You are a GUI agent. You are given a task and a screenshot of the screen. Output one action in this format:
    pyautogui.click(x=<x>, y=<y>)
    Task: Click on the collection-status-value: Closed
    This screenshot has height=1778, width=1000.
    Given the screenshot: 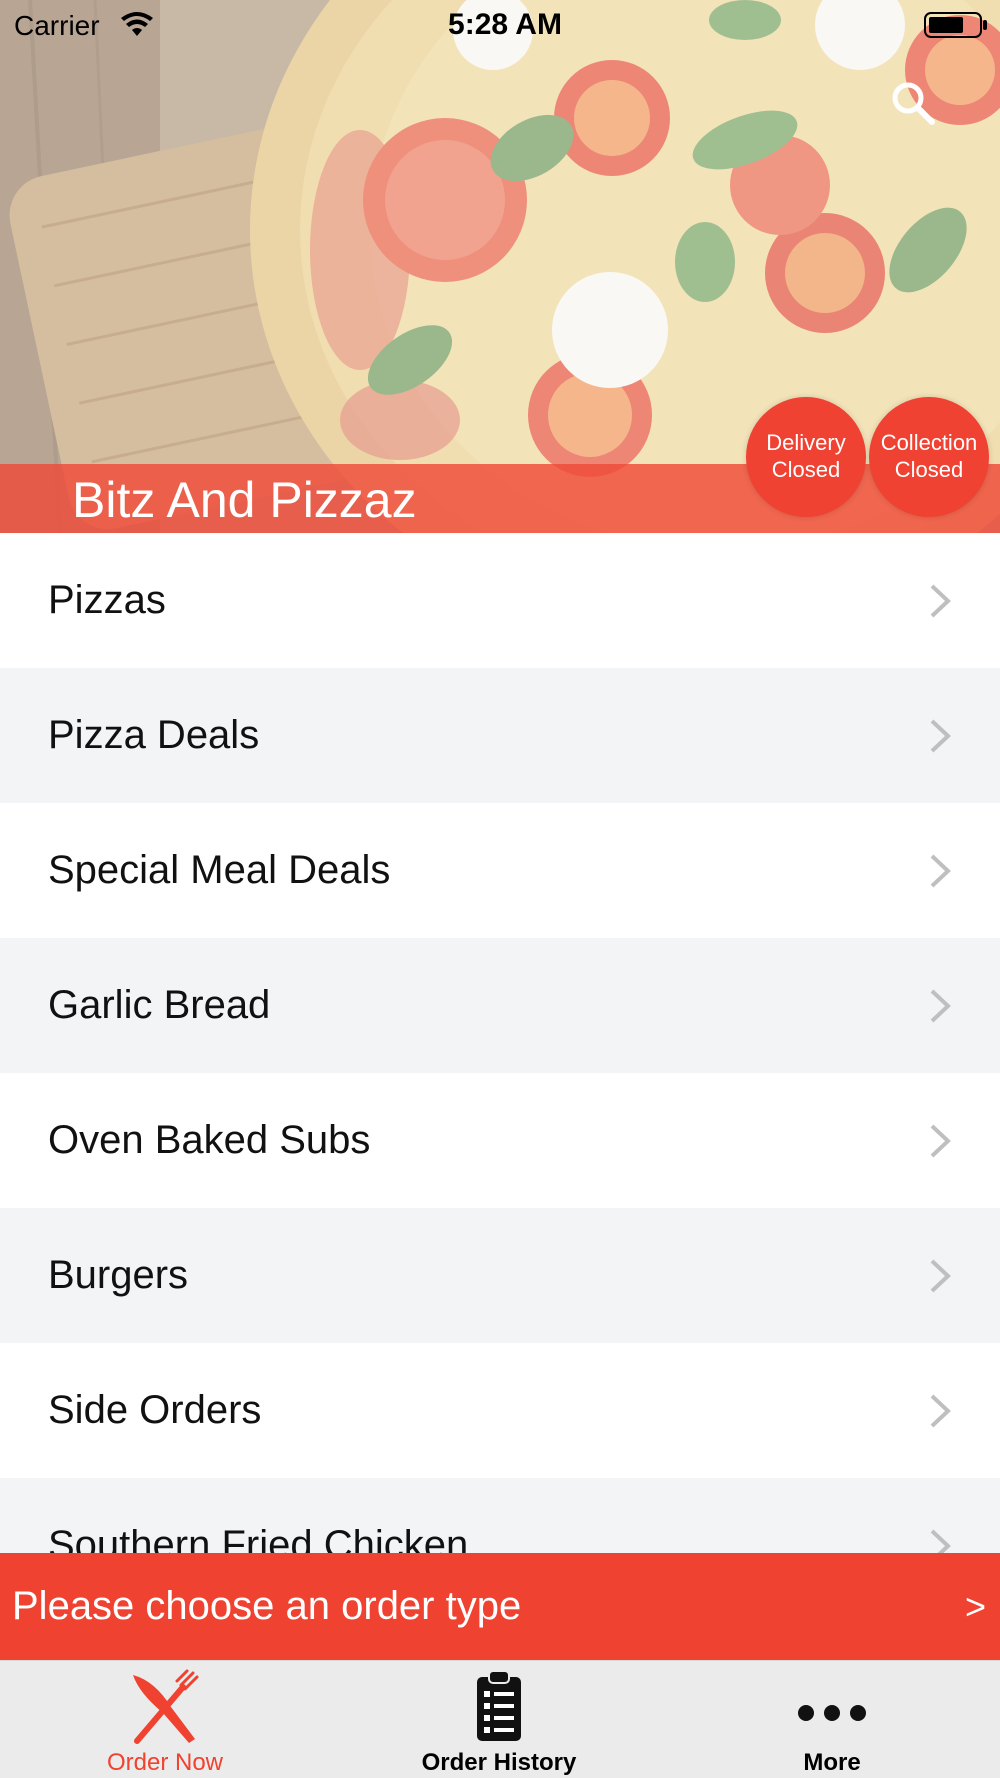 What is the action you would take?
    pyautogui.click(x=929, y=469)
    